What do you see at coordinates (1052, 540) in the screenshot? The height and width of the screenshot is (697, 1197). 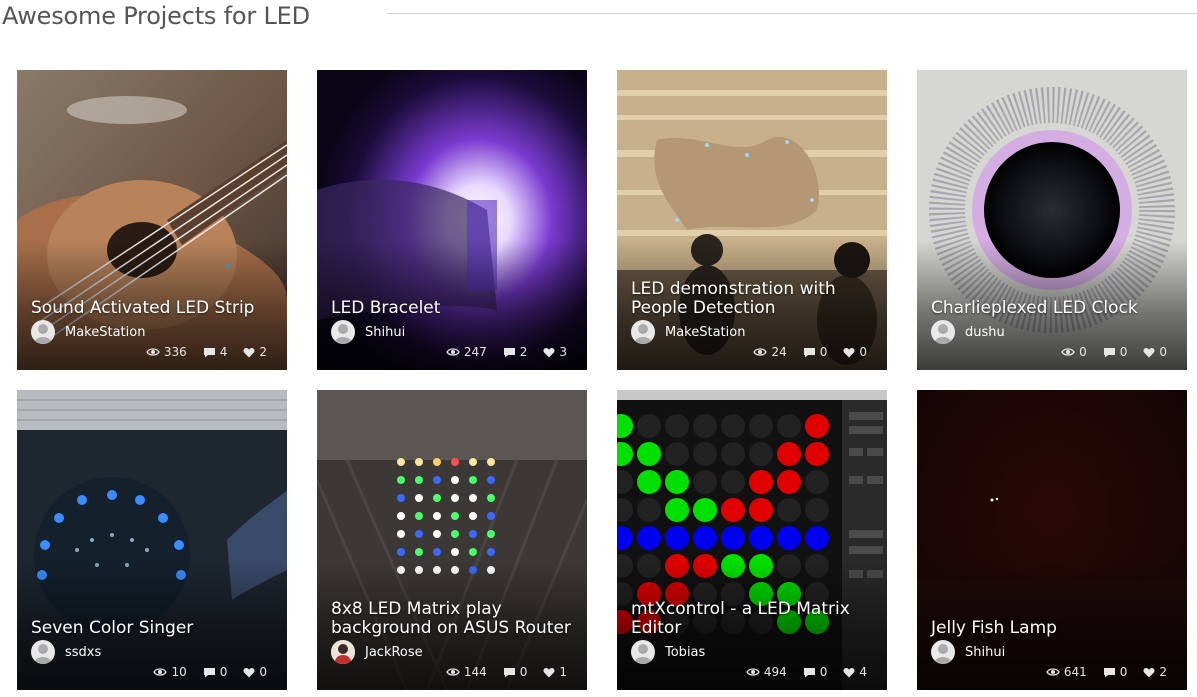 I see `project-card: Jelly Fish Lamp Shihui 641 0 2` at bounding box center [1052, 540].